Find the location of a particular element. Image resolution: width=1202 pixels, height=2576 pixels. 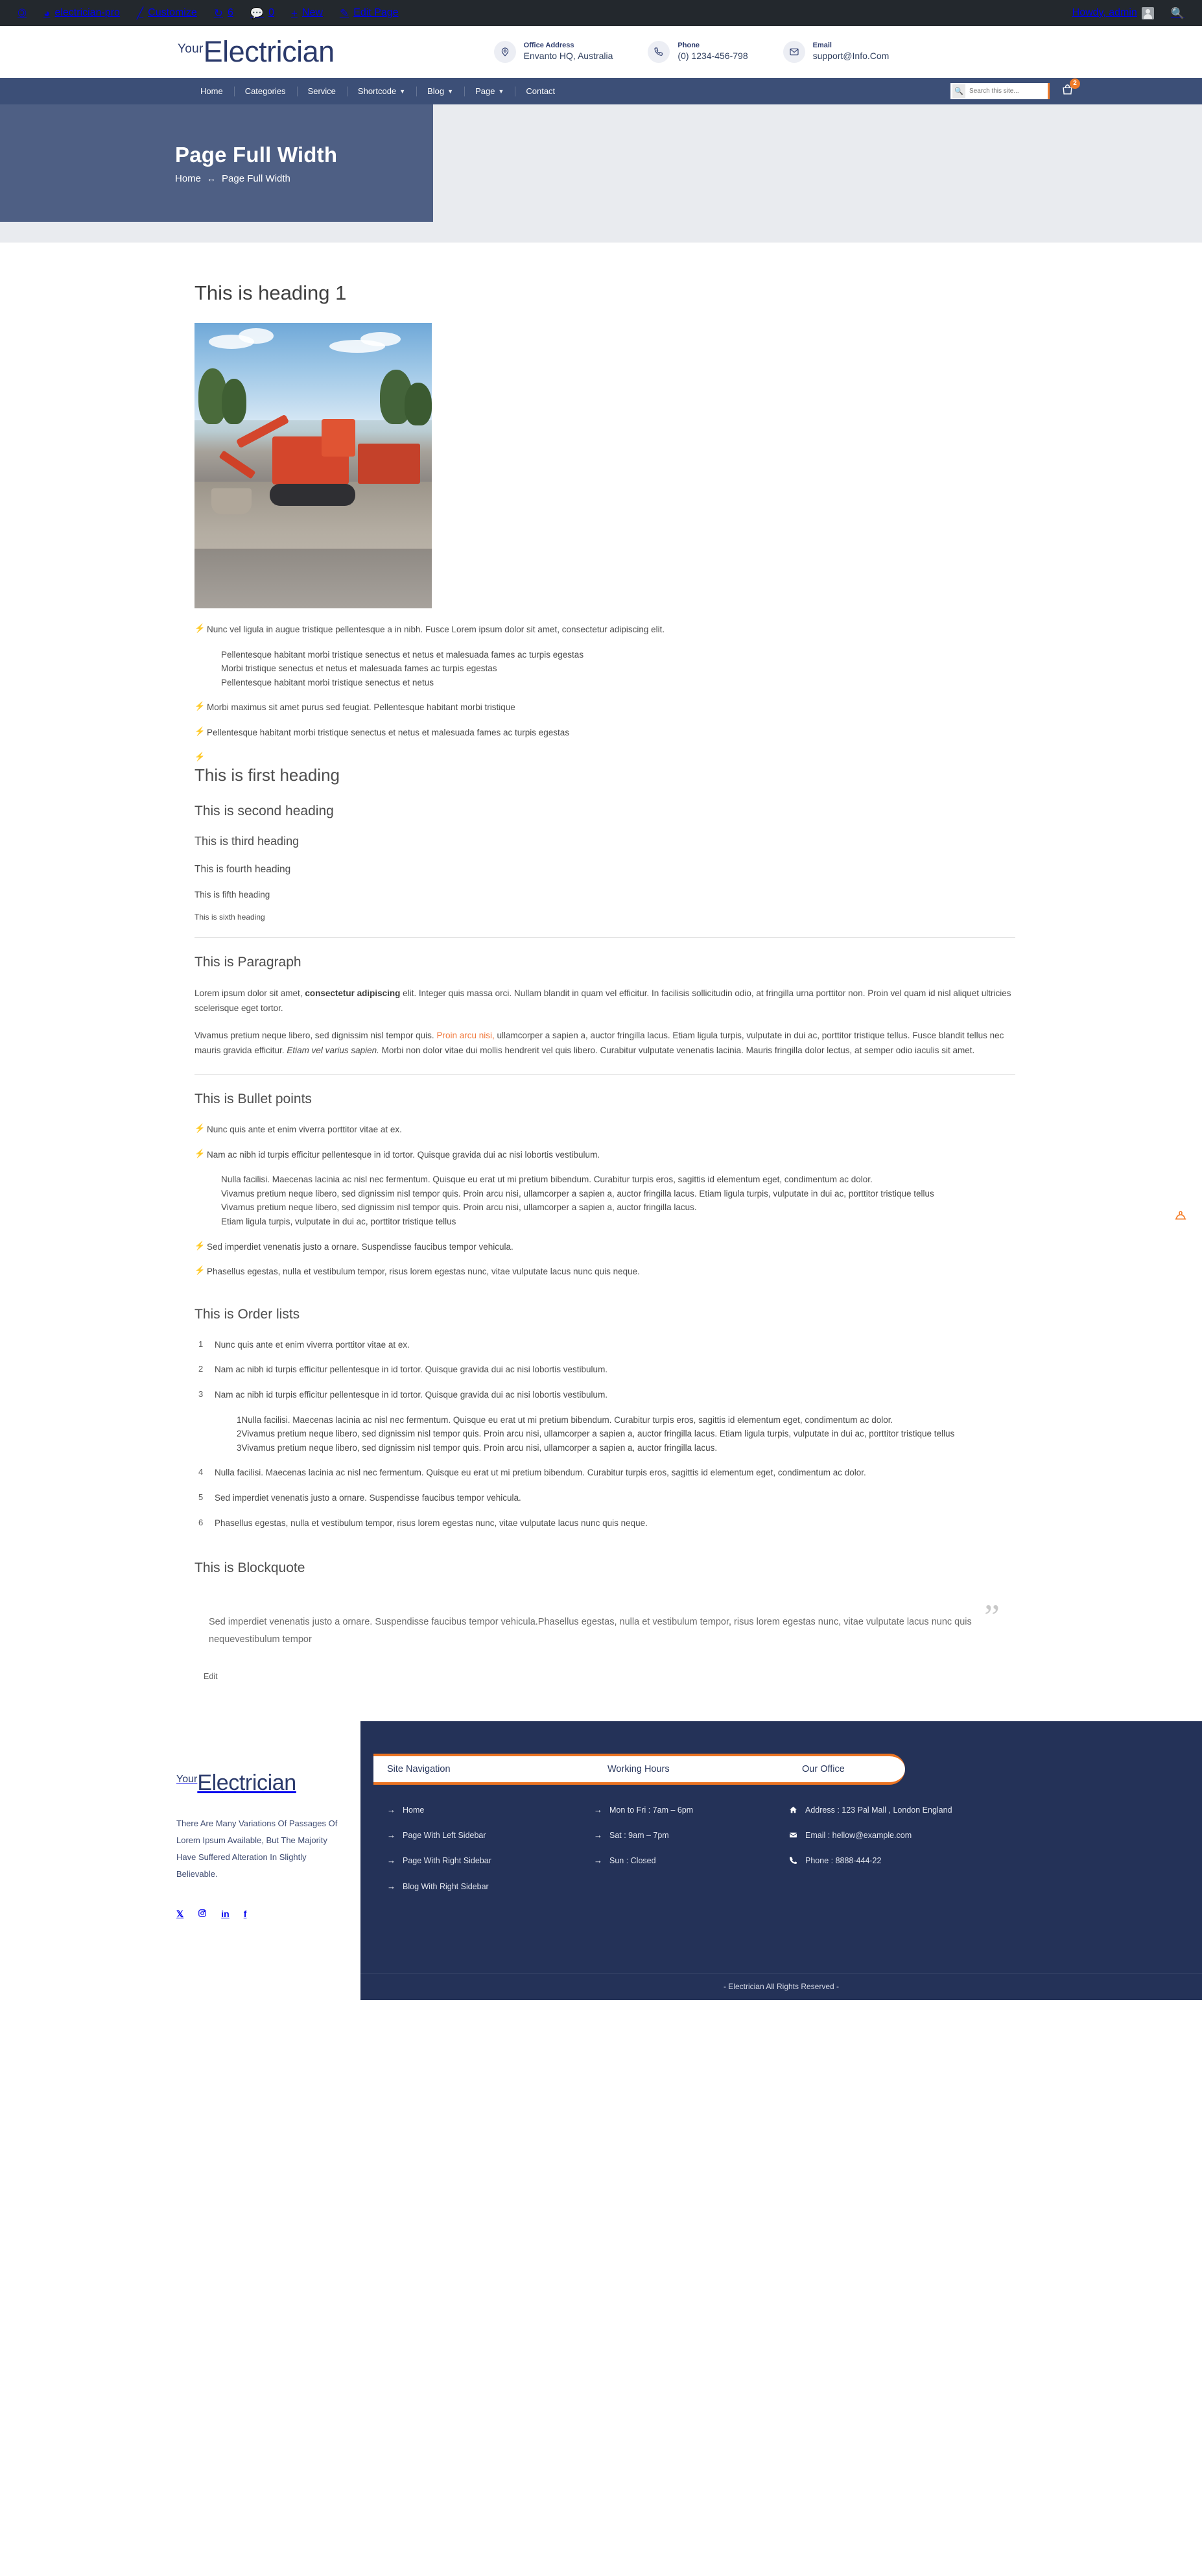

paragraph-2-link: Proin arcu nisi, is located at coordinates (465, 1035).